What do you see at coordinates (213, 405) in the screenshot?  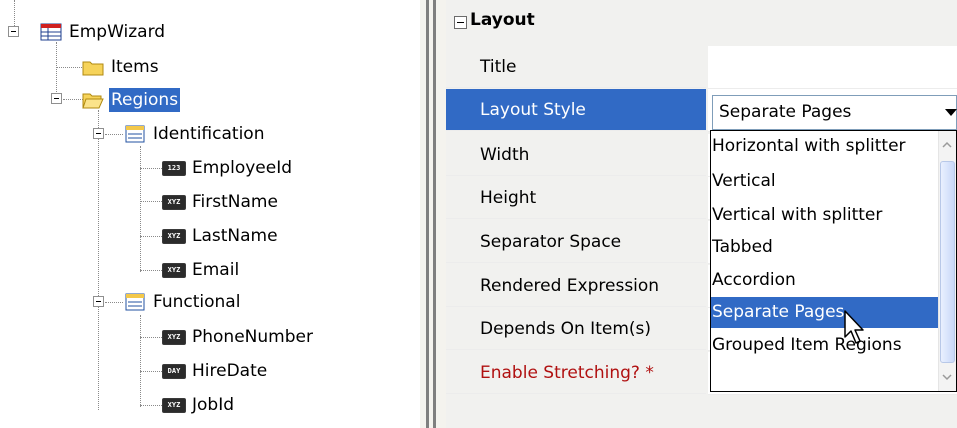 I see `tree-node-label: JobId` at bounding box center [213, 405].